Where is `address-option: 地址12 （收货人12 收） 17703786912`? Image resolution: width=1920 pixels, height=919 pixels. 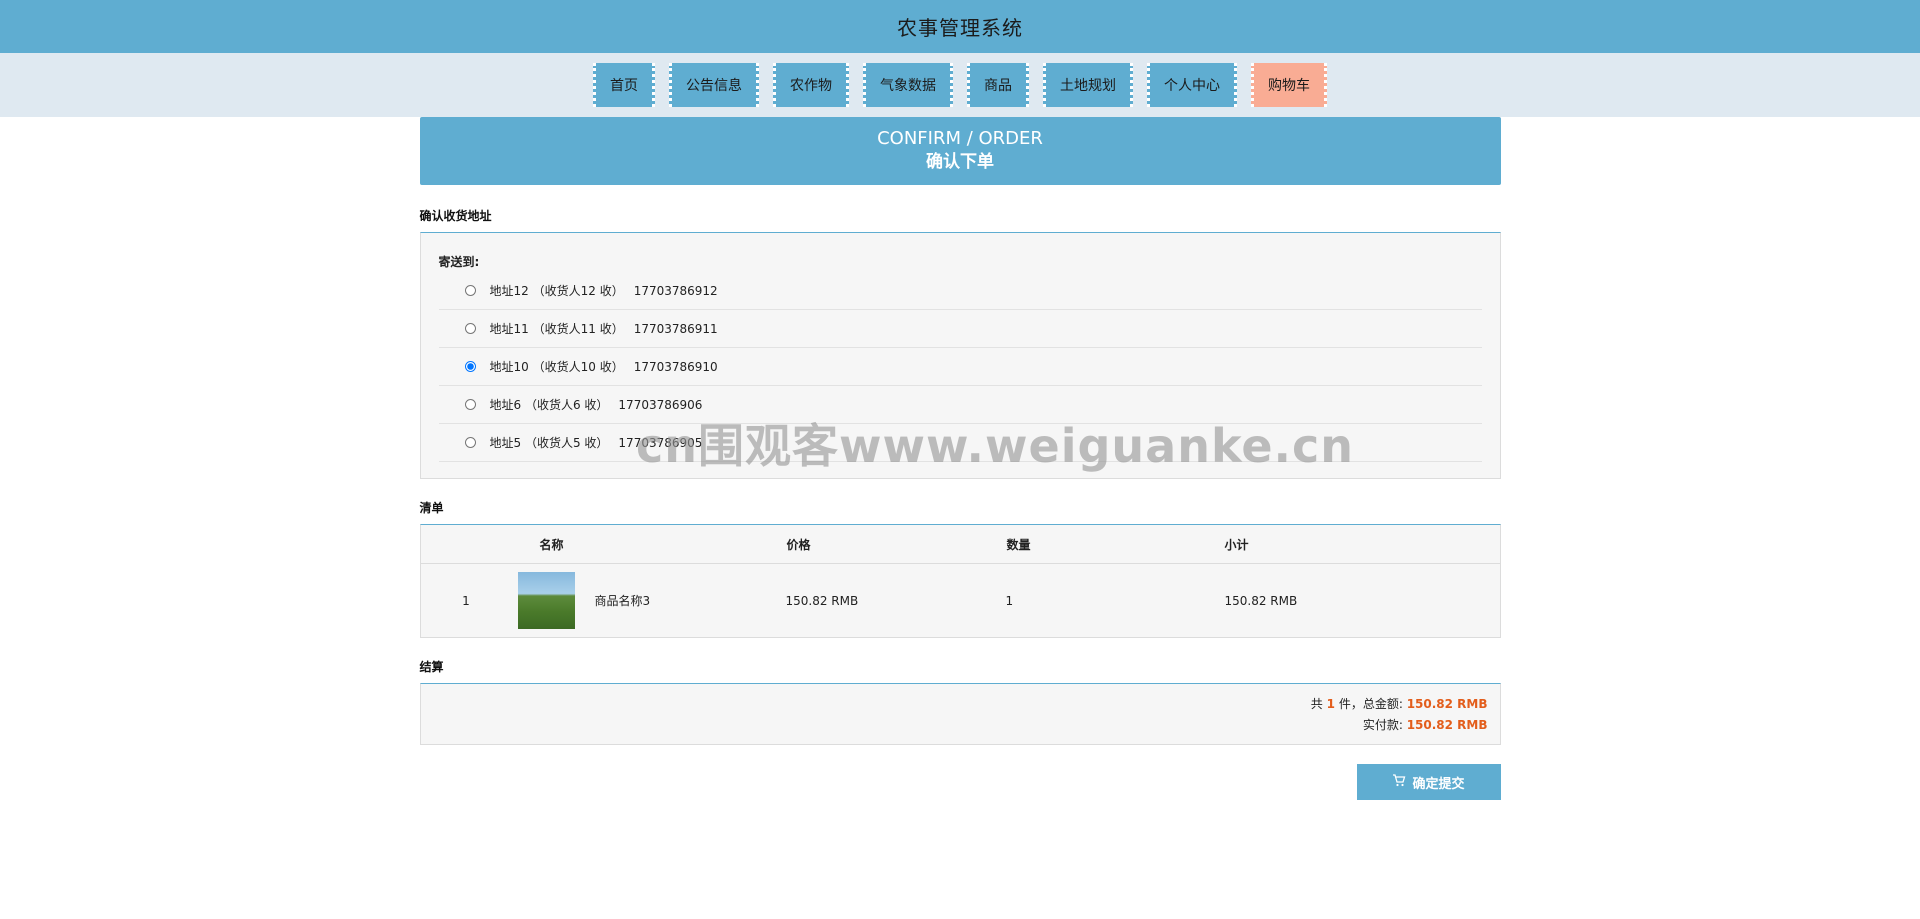
address-option: 地址12 （收货人12 收） 17703786912 is located at coordinates (960, 291).